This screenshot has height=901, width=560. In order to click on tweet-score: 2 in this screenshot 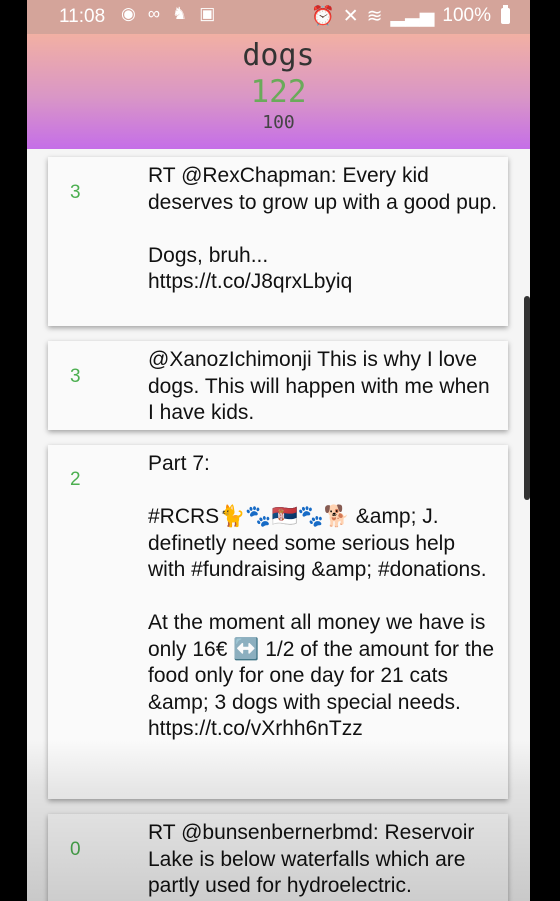, I will do `click(75, 479)`.